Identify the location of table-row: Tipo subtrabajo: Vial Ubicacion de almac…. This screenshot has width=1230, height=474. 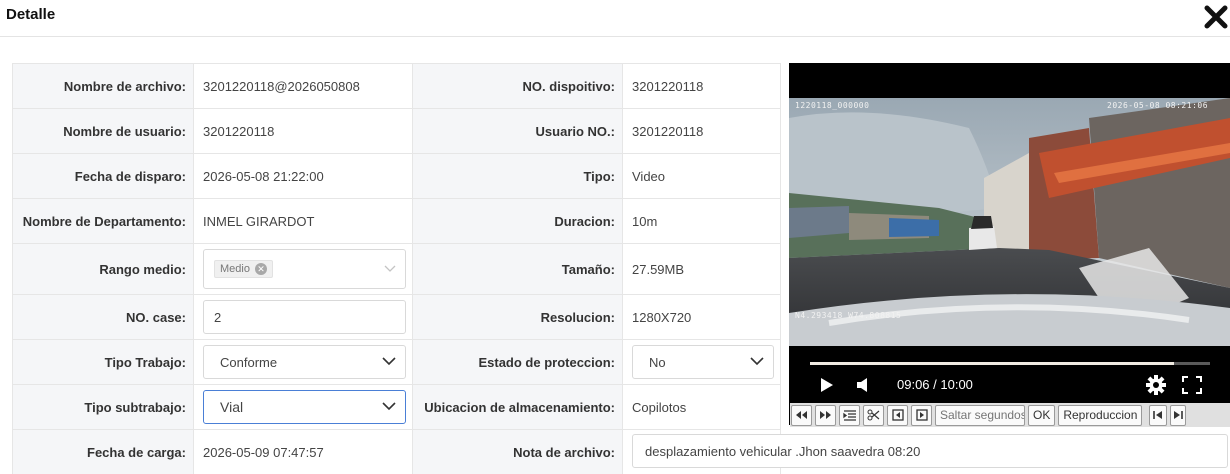
(396, 407).